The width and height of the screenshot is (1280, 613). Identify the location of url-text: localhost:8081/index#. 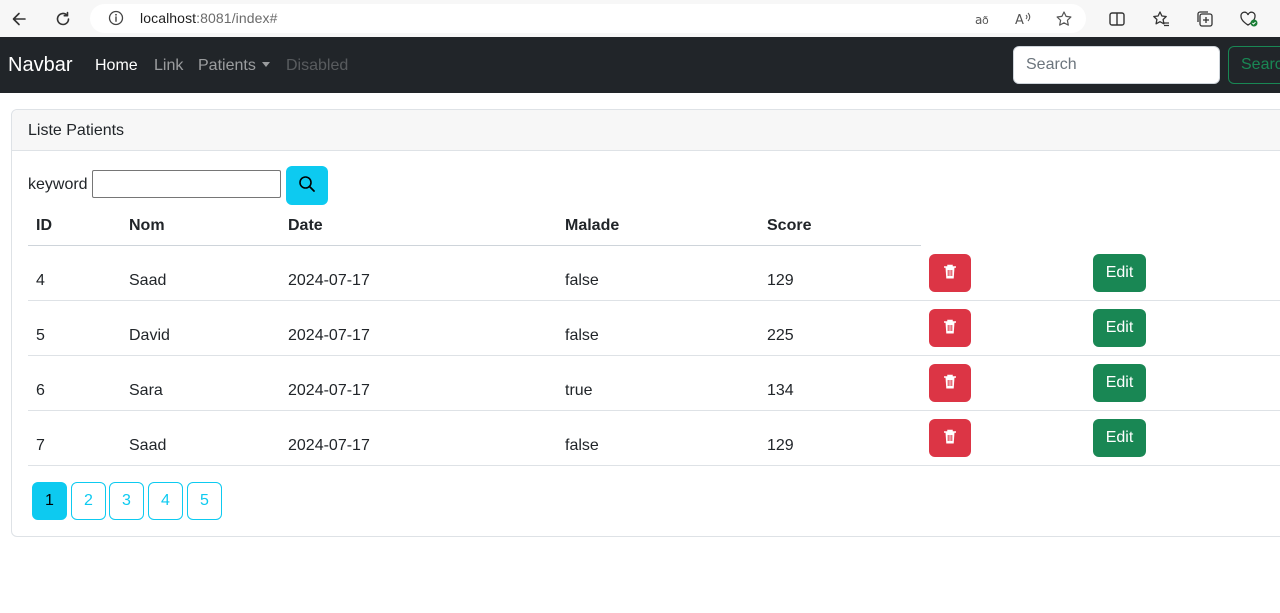
(209, 18).